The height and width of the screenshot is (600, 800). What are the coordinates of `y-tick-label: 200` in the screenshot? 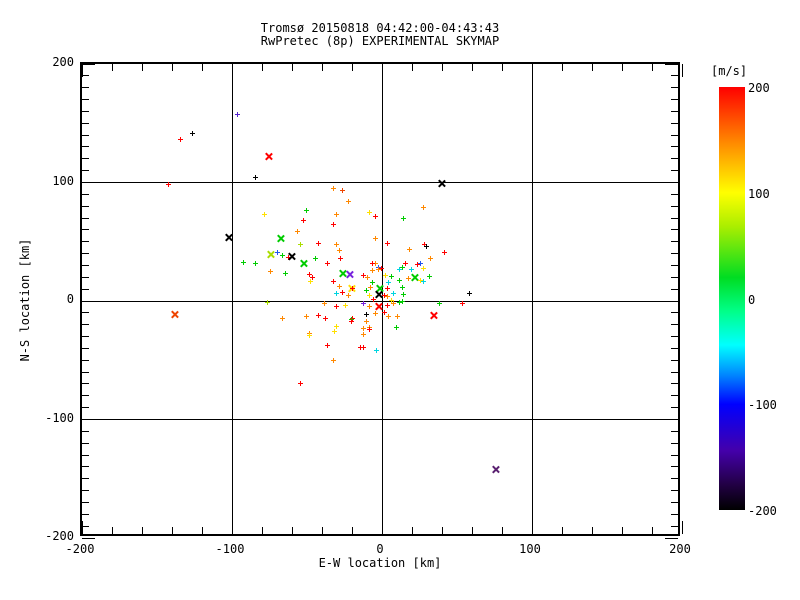 It's located at (63, 62).